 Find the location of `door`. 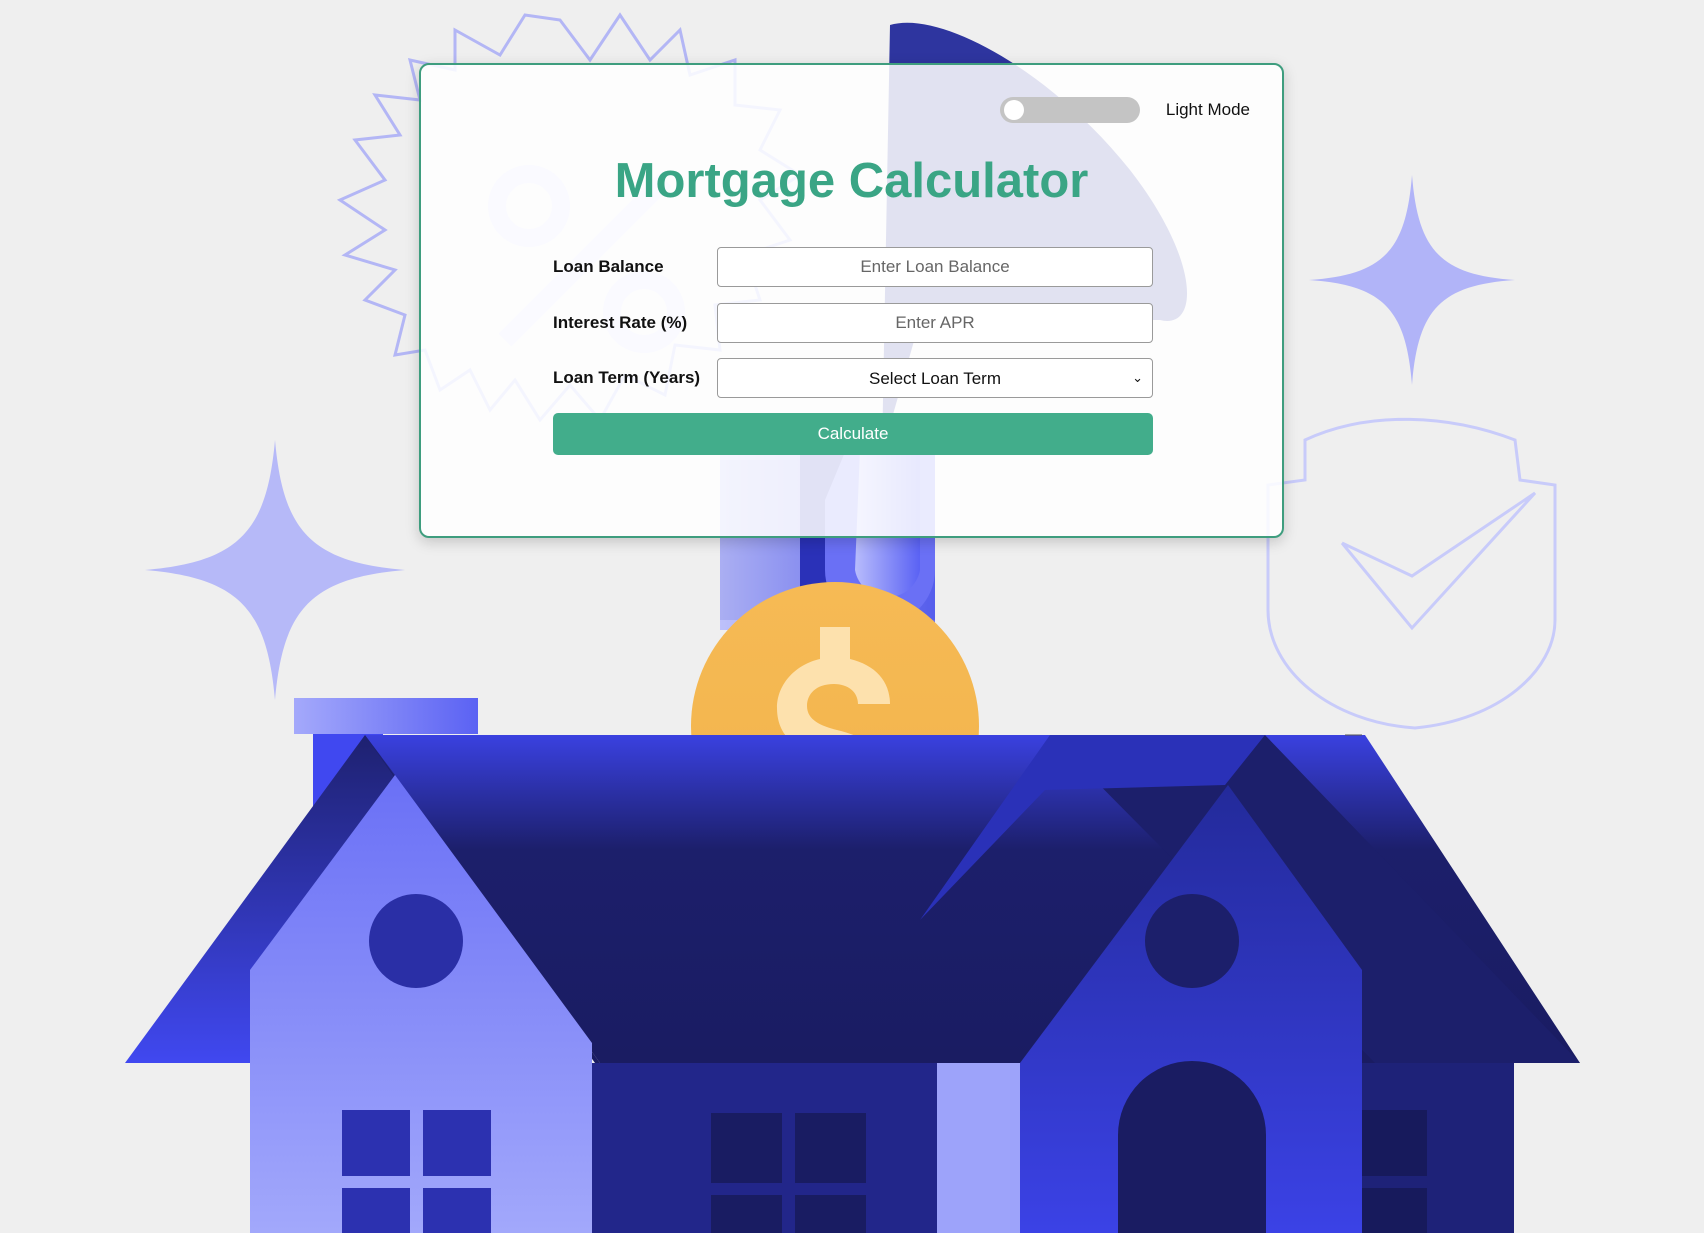

door is located at coordinates (1192, 1147).